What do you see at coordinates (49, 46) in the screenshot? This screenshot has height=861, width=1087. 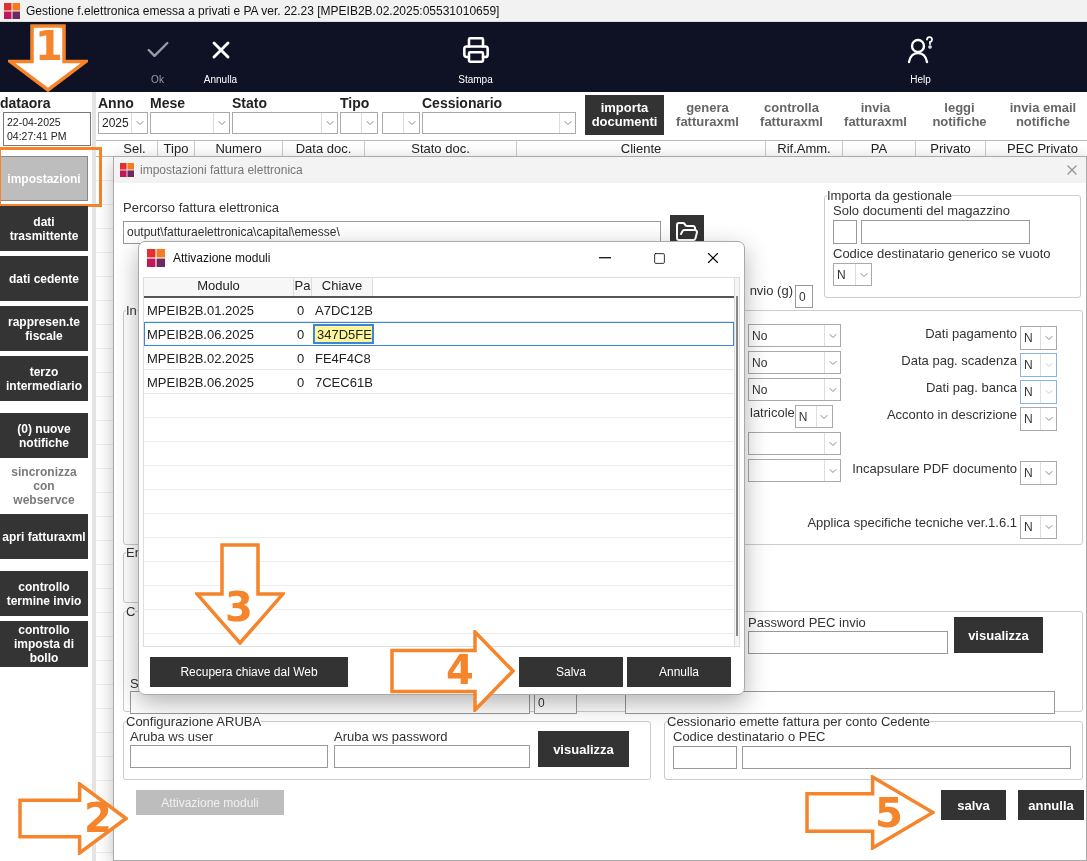 I see `step-number: 1` at bounding box center [49, 46].